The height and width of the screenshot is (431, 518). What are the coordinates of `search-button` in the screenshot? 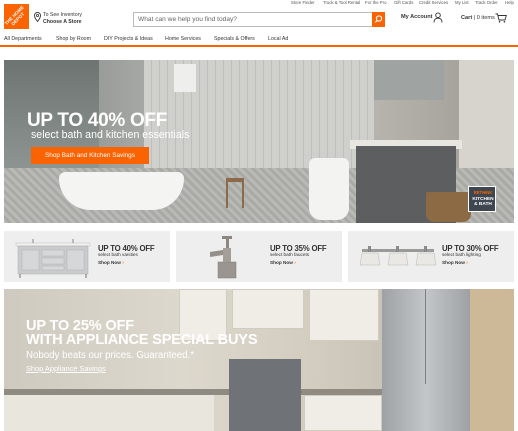 It's located at (378, 19).